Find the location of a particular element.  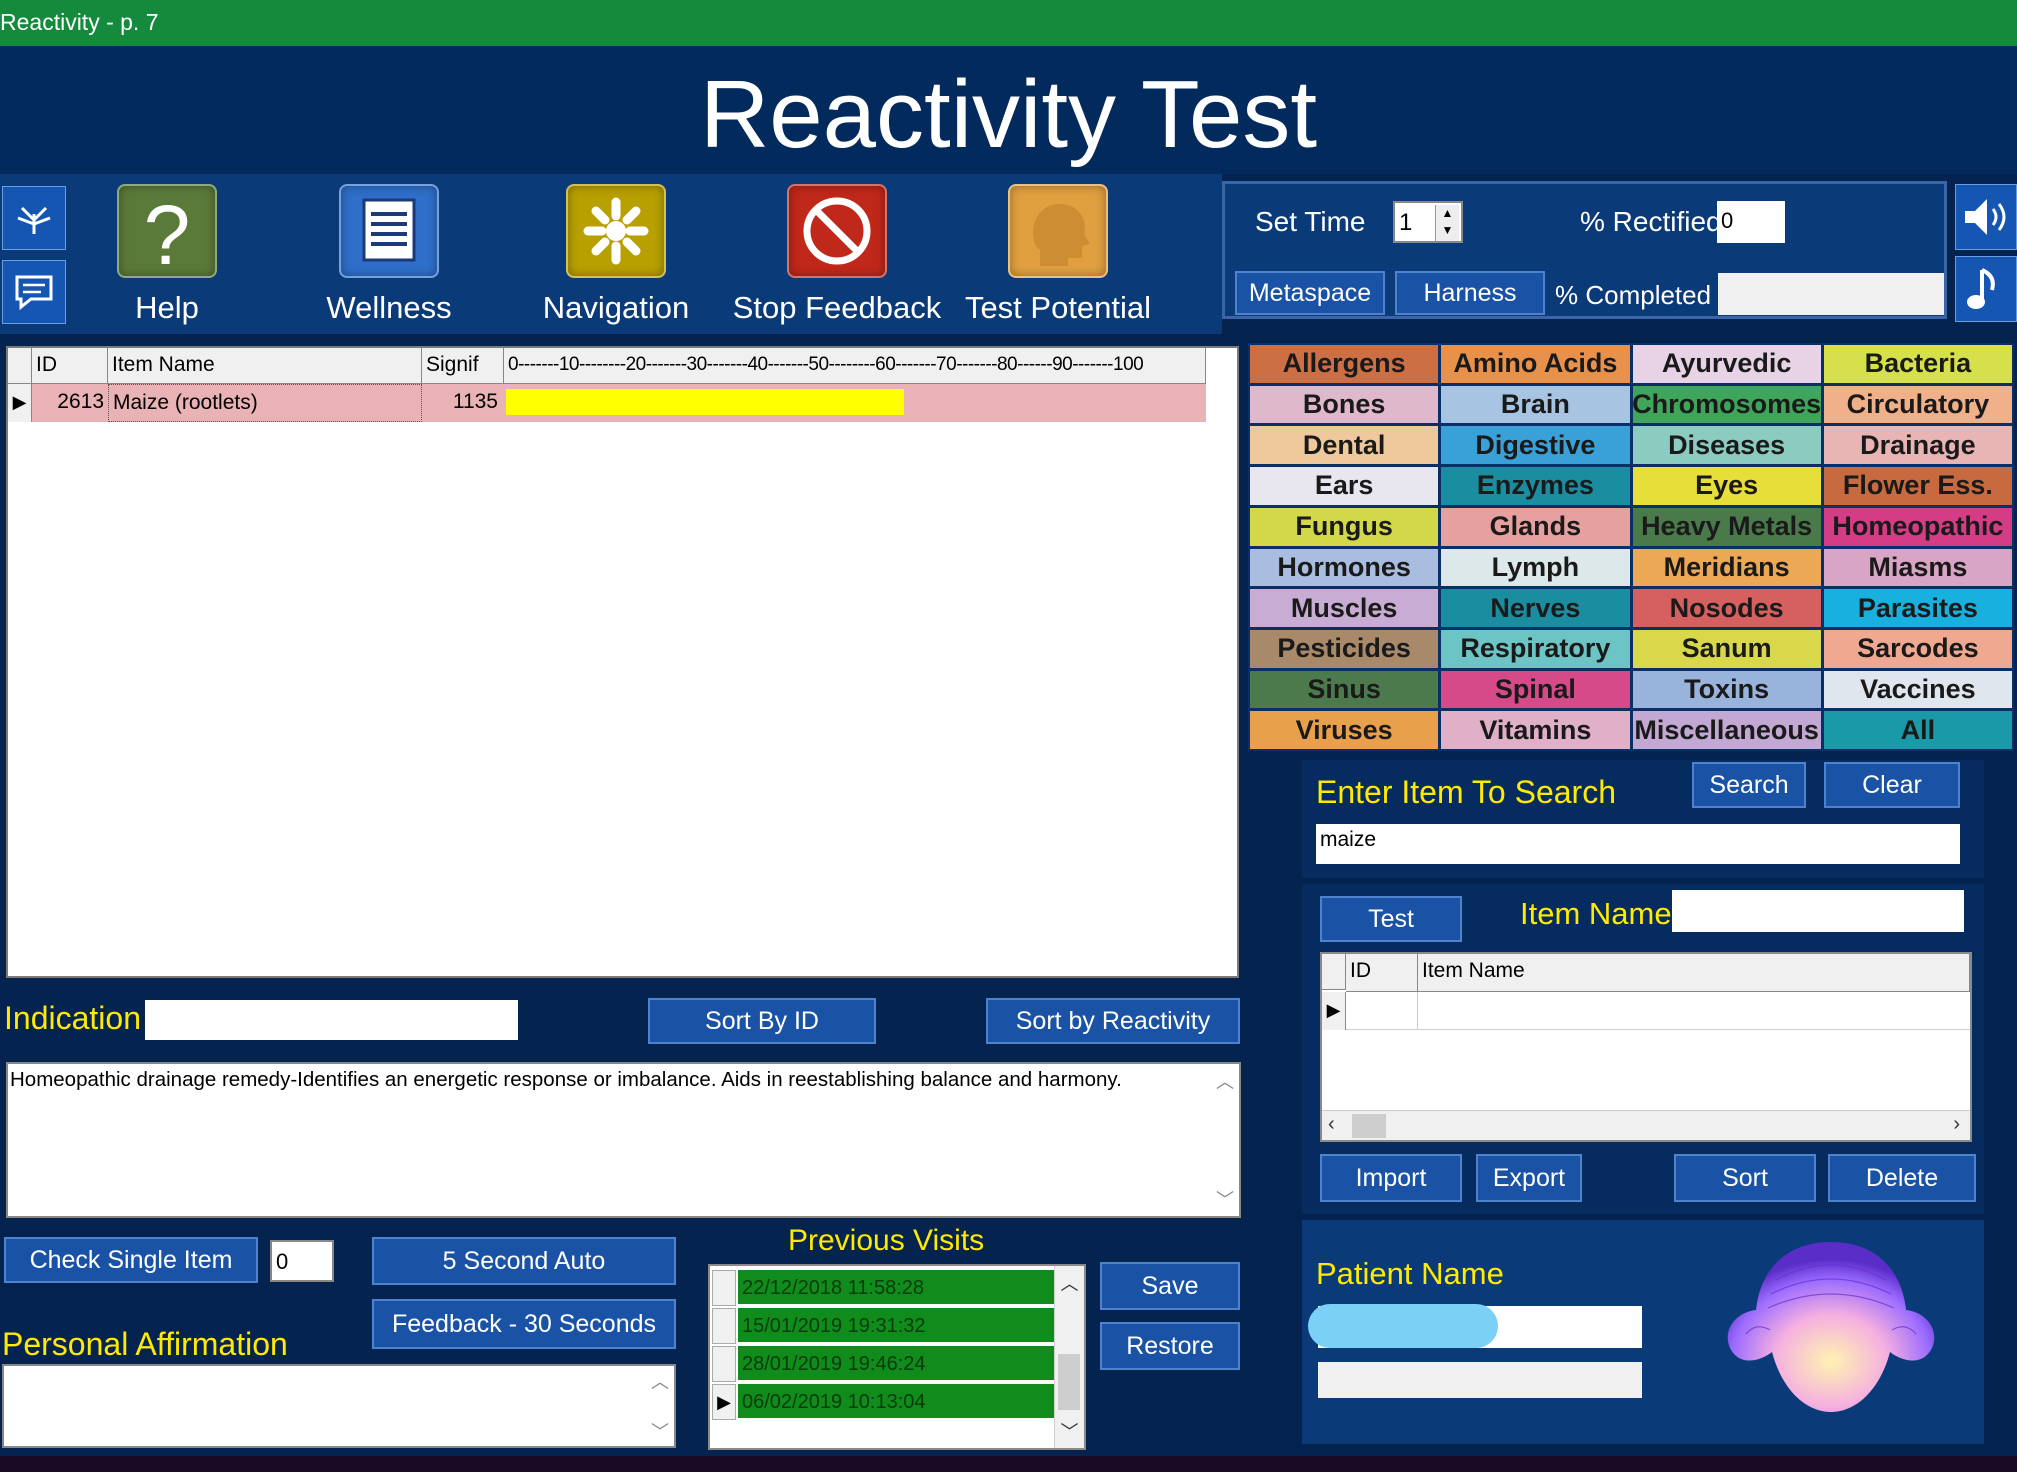

speaker-icon is located at coordinates (1986, 217).